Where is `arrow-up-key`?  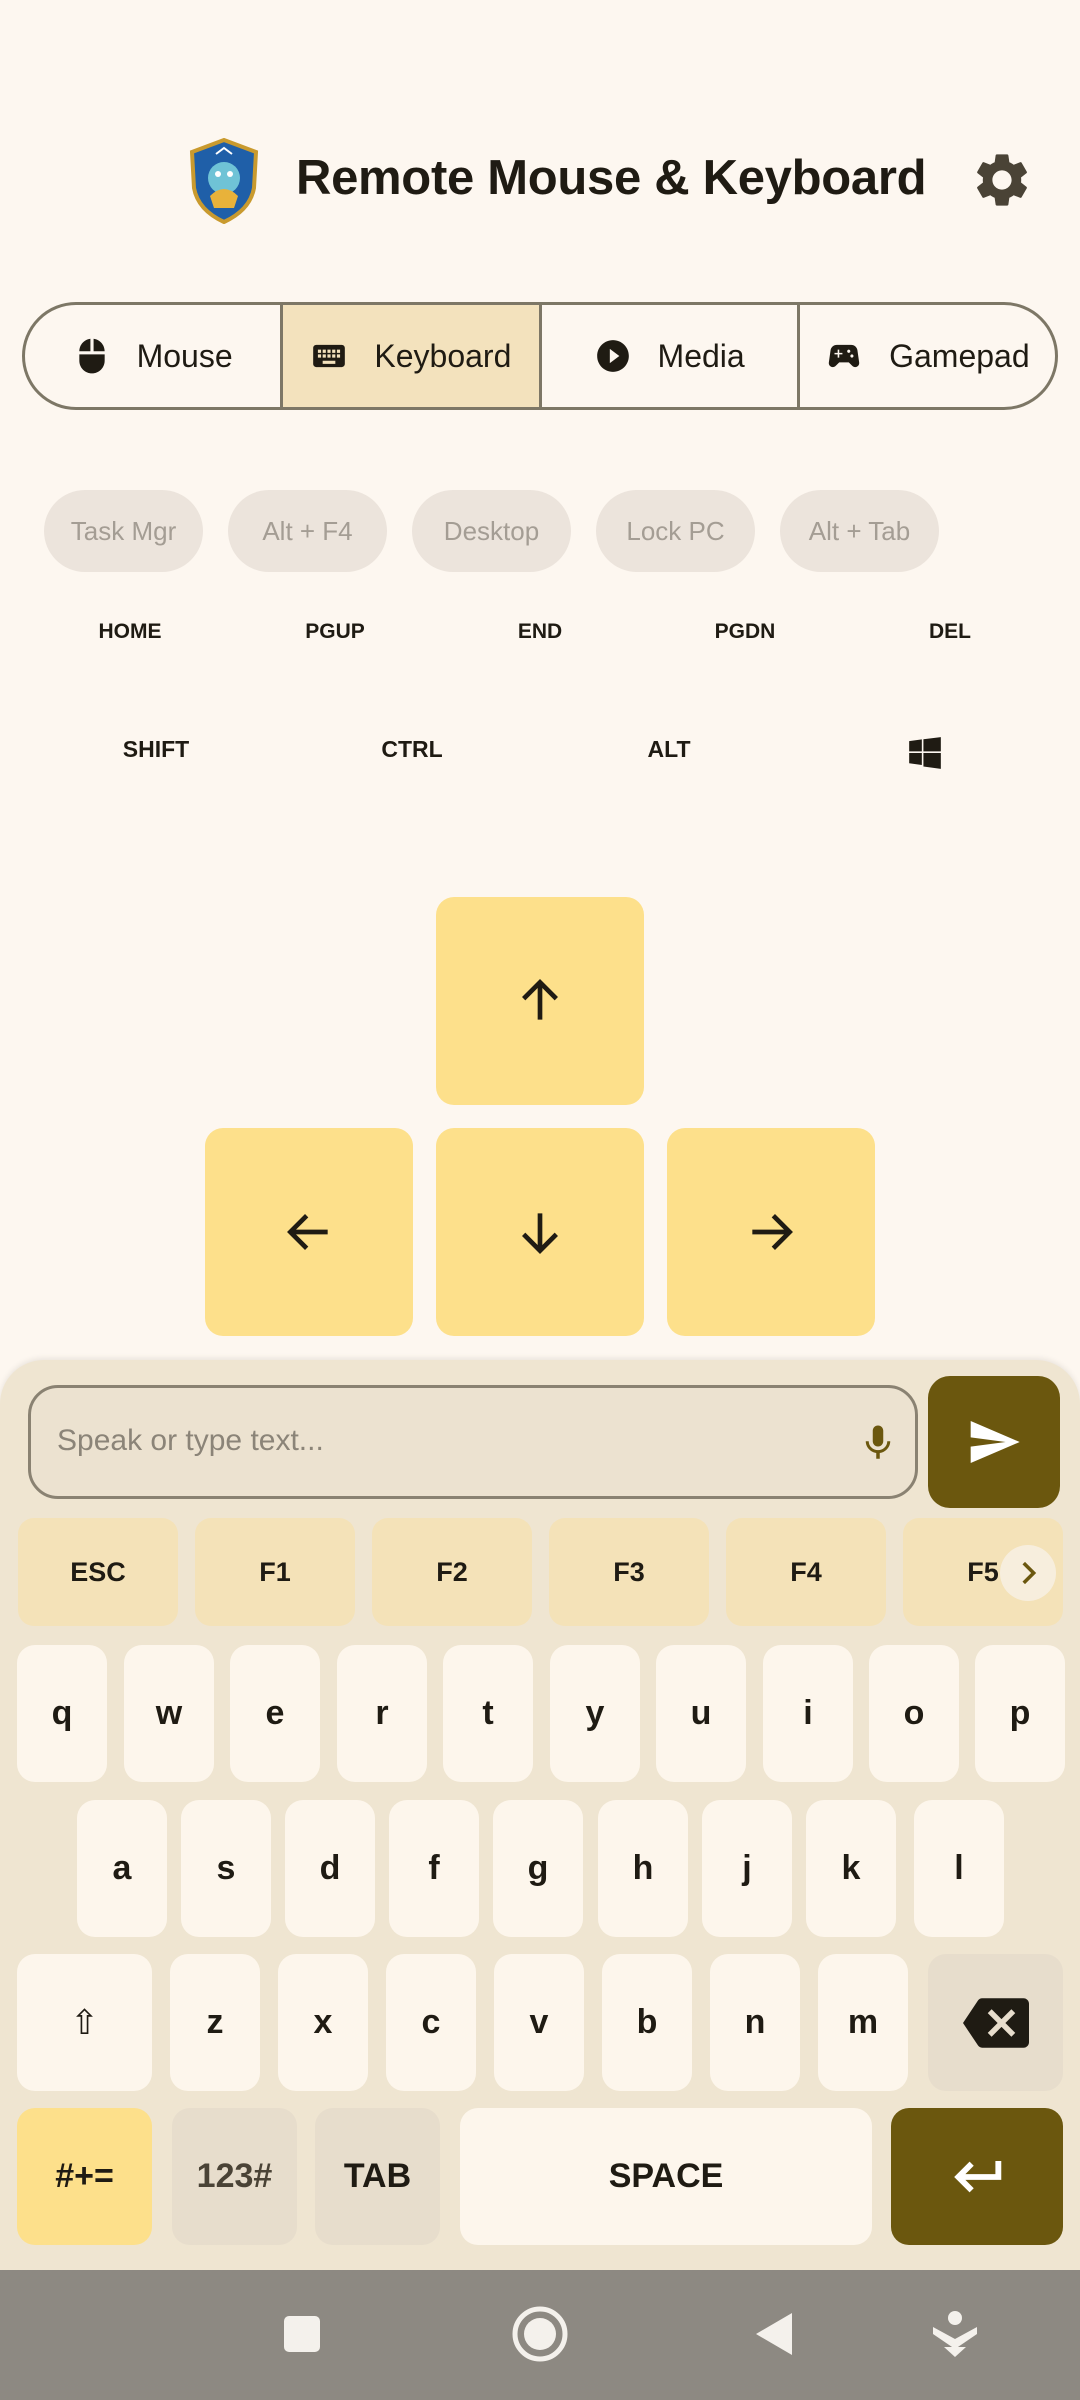 arrow-up-key is located at coordinates (540, 1001).